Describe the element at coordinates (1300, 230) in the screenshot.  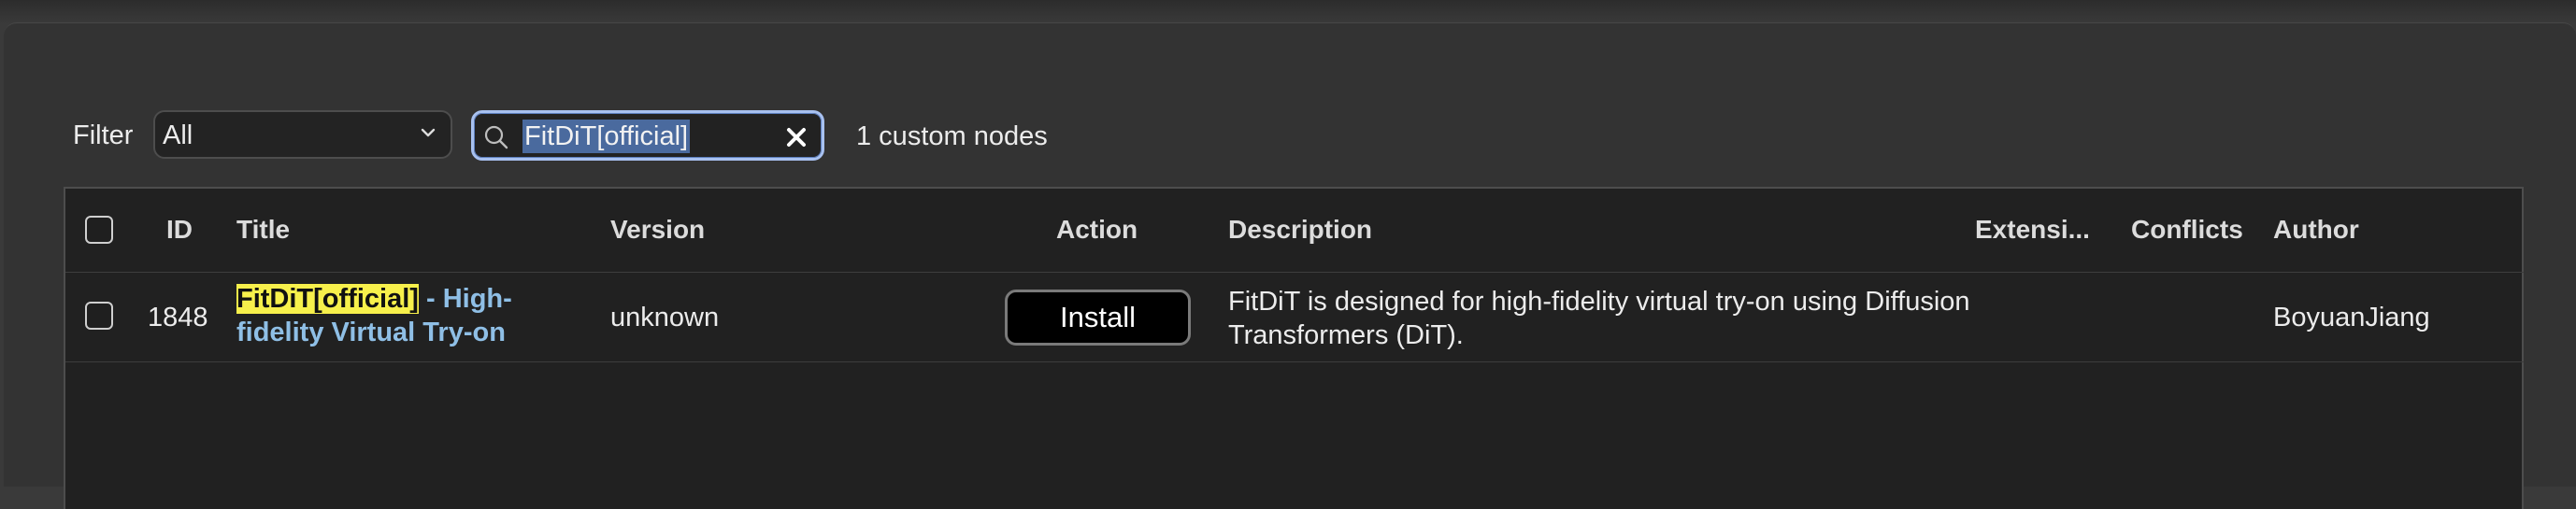
I see `column-header-description: Description` at that location.